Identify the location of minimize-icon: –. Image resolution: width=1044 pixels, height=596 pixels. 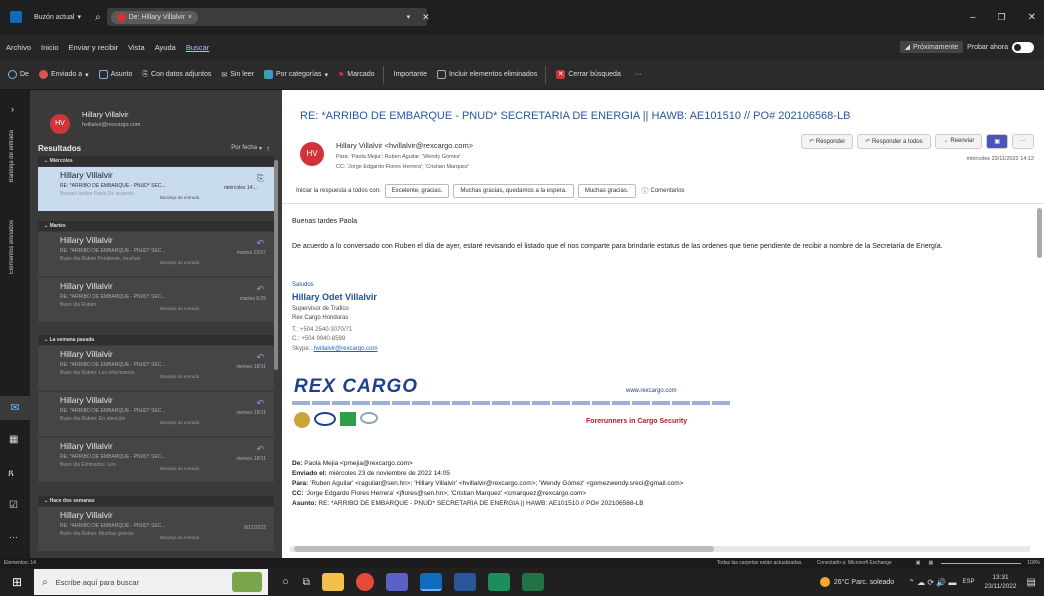
(973, 17).